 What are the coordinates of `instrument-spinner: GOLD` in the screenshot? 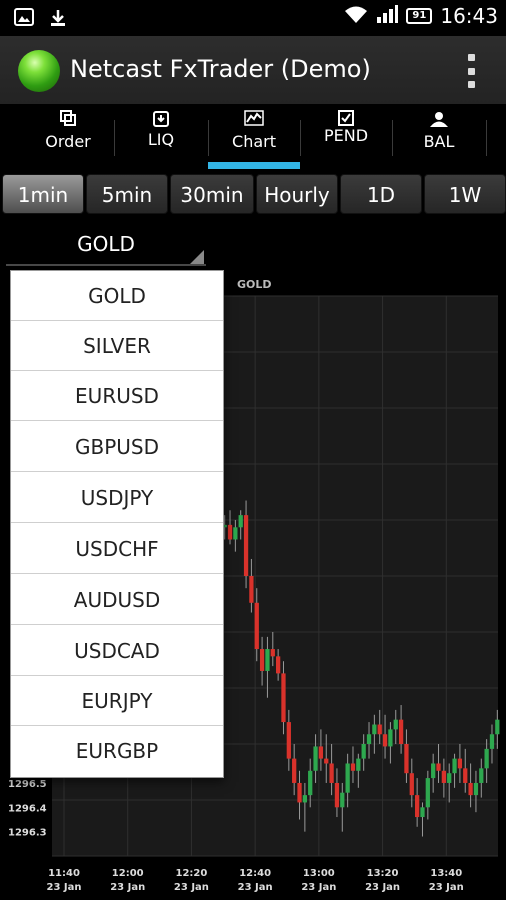 It's located at (106, 244).